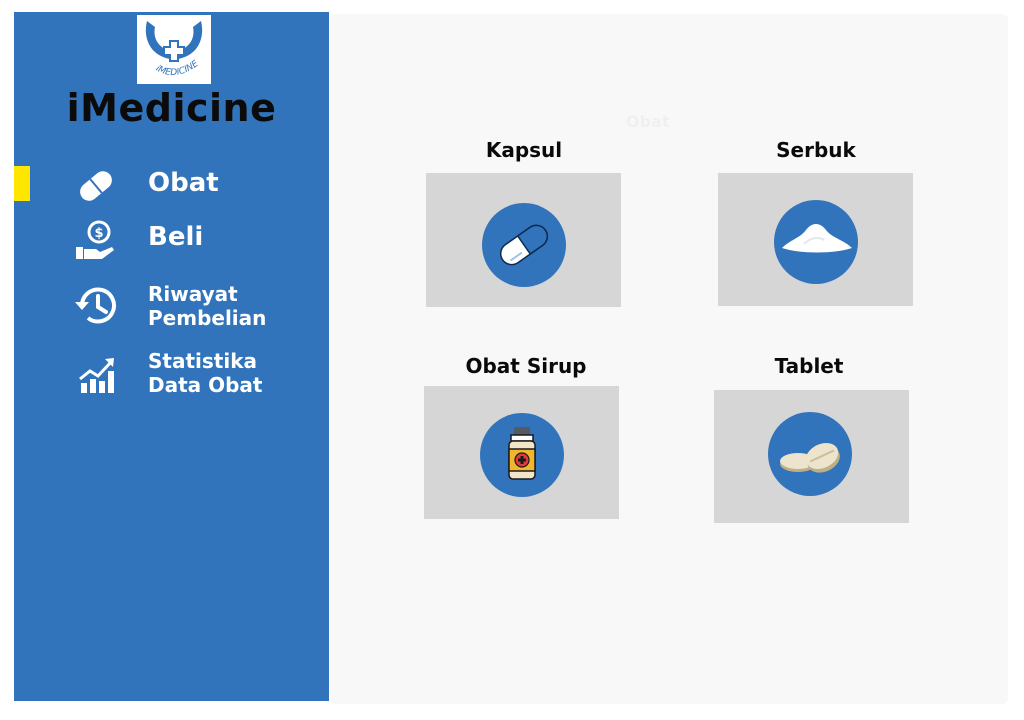 The height and width of the screenshot is (720, 1024). What do you see at coordinates (207, 318) in the screenshot?
I see `sidebar-item-label-line2: Pembelian` at bounding box center [207, 318].